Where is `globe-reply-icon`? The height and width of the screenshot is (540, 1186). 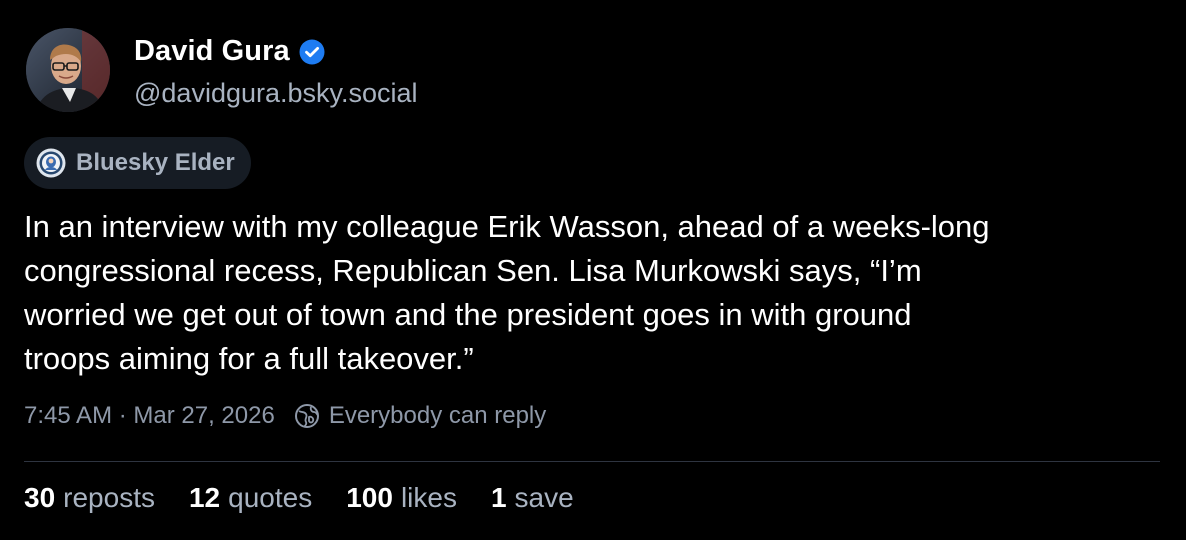
globe-reply-icon is located at coordinates (307, 416).